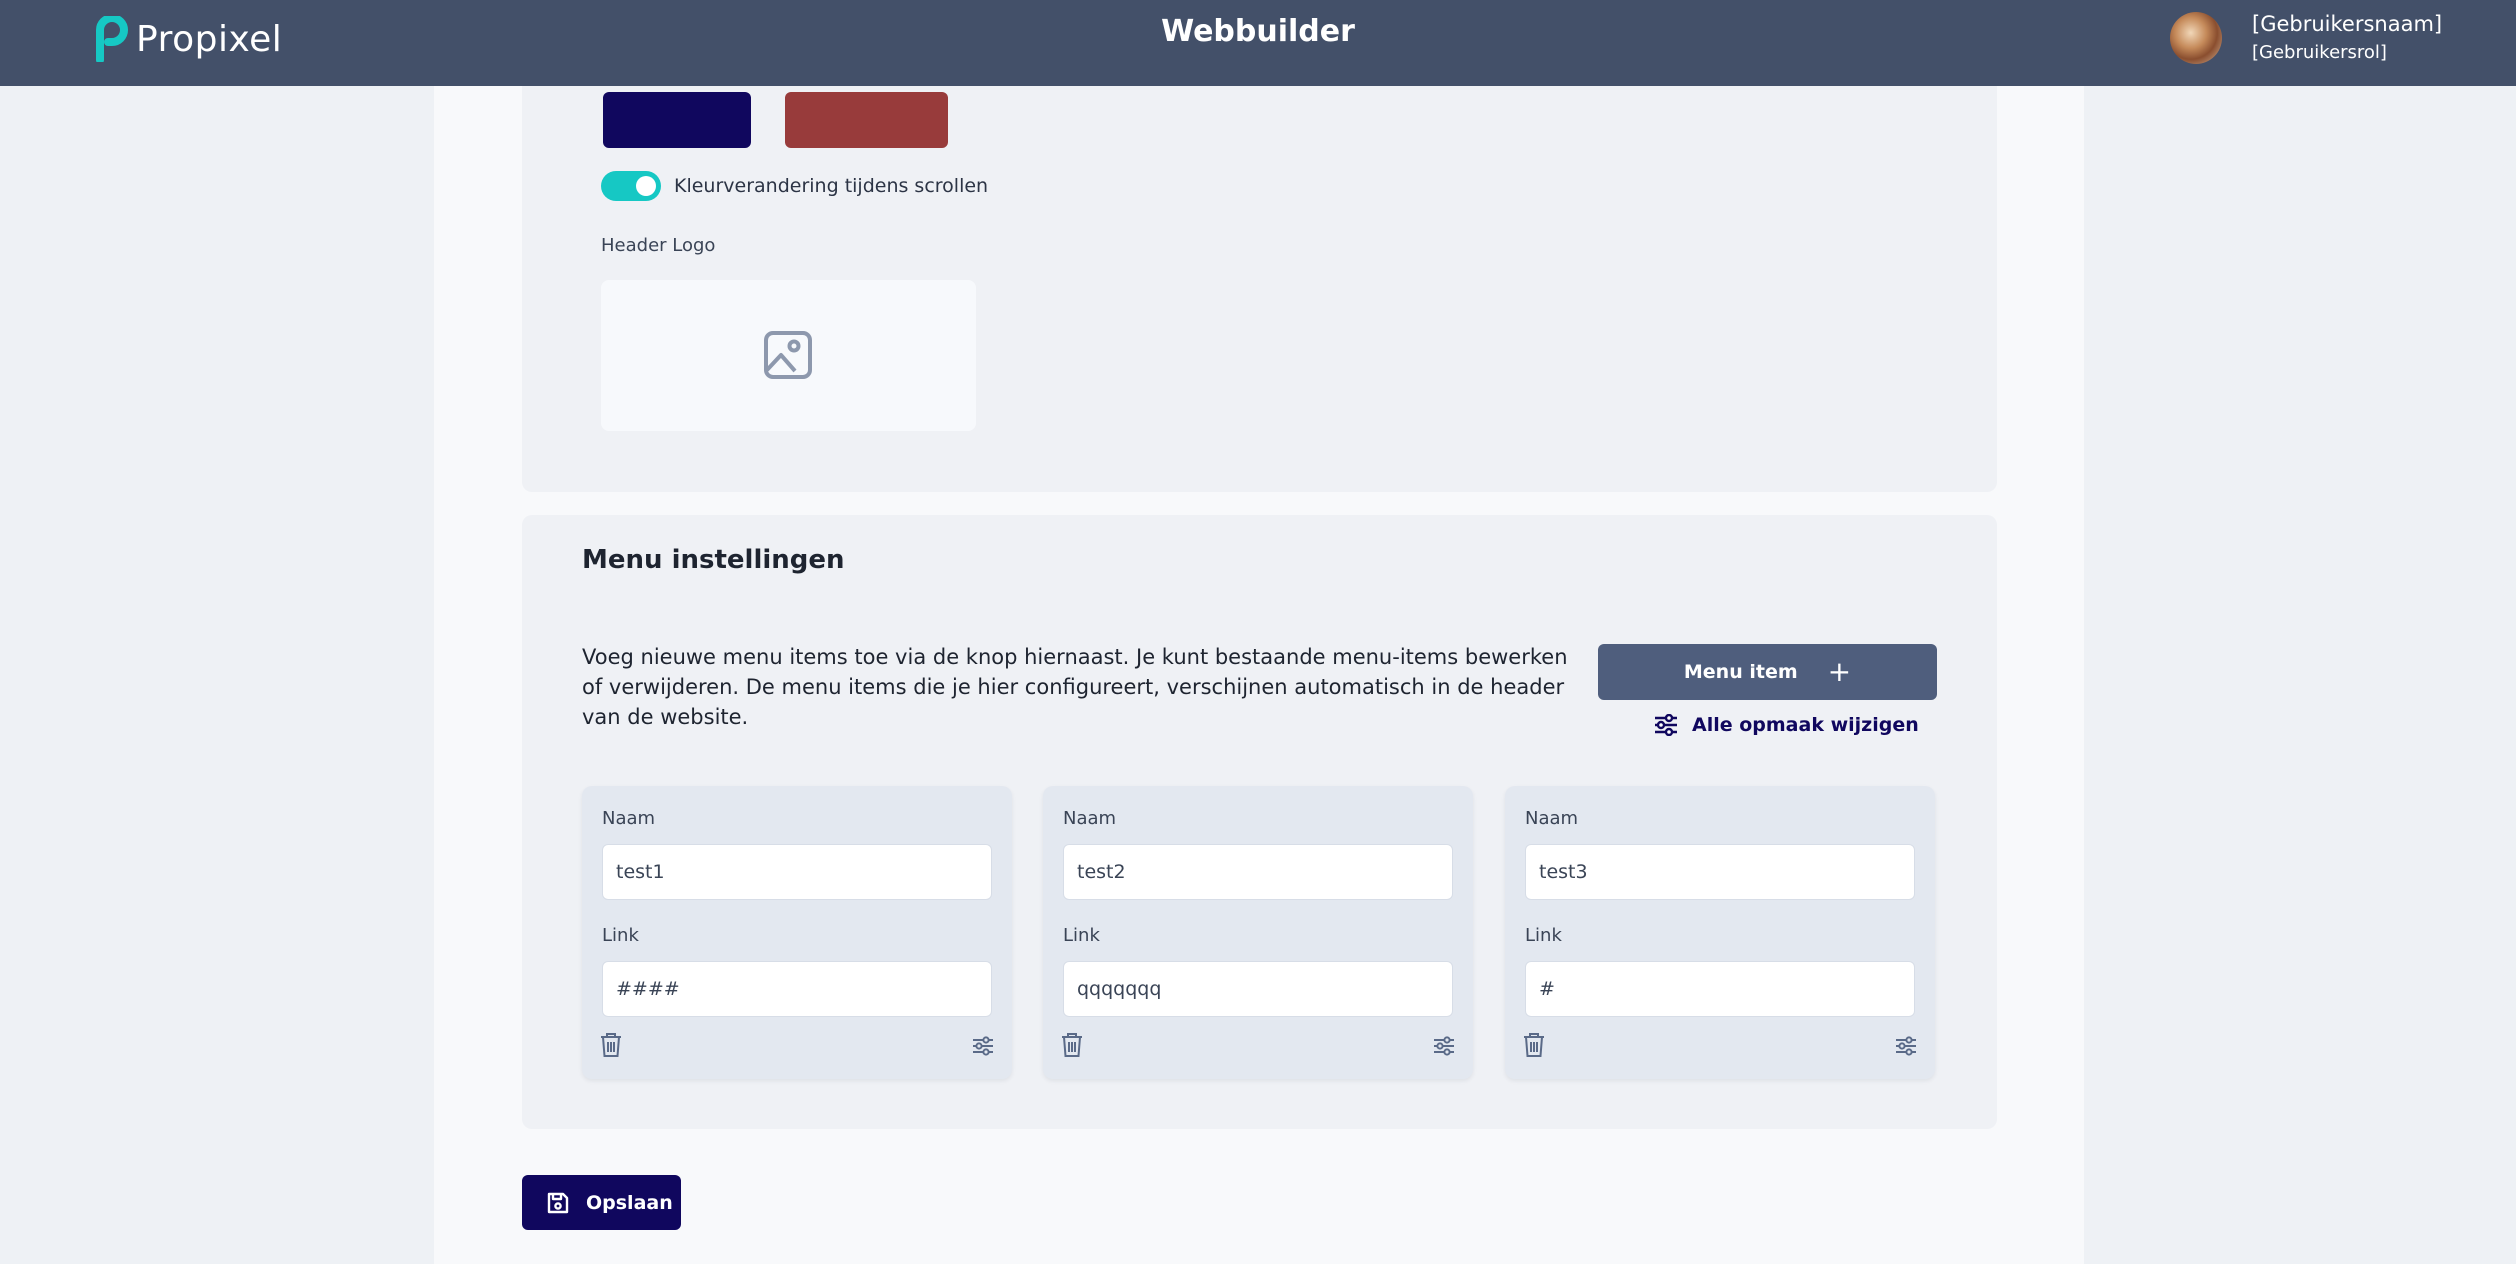 The width and height of the screenshot is (2516, 1264). Describe the element at coordinates (631, 186) in the screenshot. I see `scroll-color-toggle` at that location.